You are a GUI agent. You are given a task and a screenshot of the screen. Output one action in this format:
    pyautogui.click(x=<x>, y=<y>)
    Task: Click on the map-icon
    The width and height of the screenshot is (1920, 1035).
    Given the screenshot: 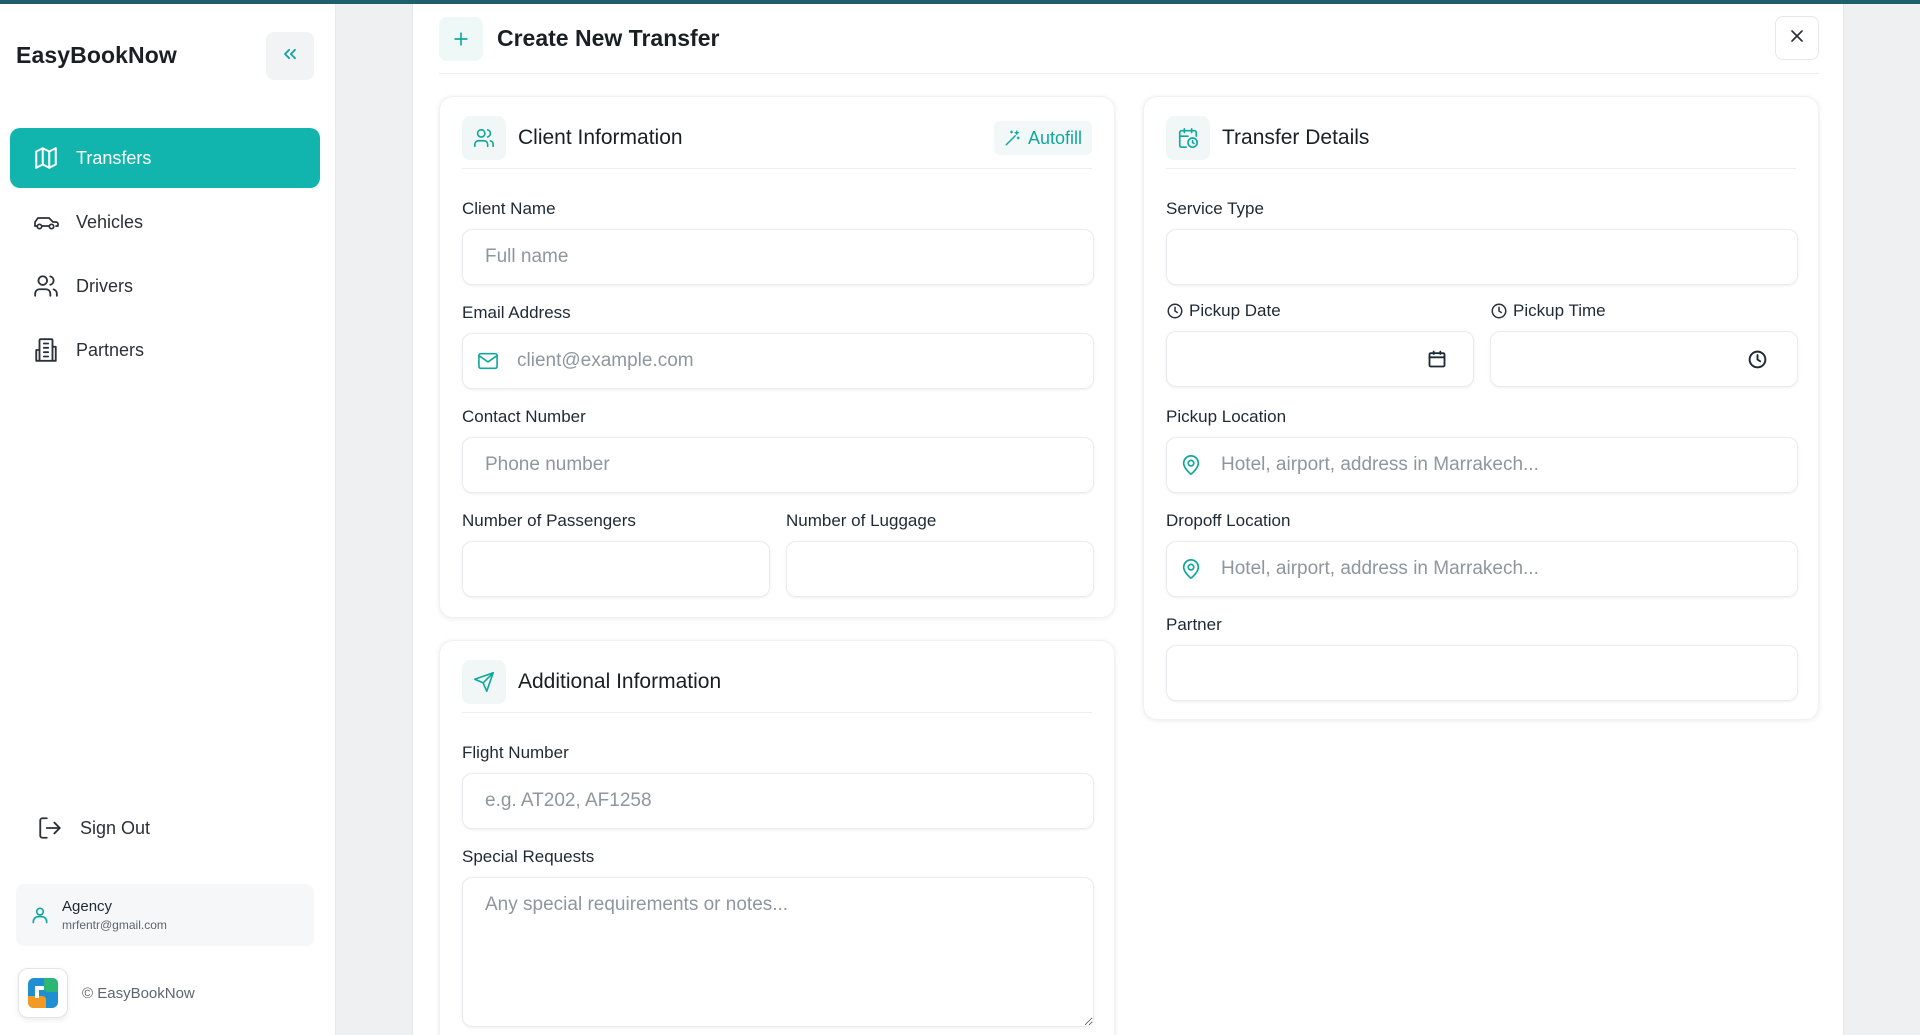 What is the action you would take?
    pyautogui.click(x=46, y=158)
    